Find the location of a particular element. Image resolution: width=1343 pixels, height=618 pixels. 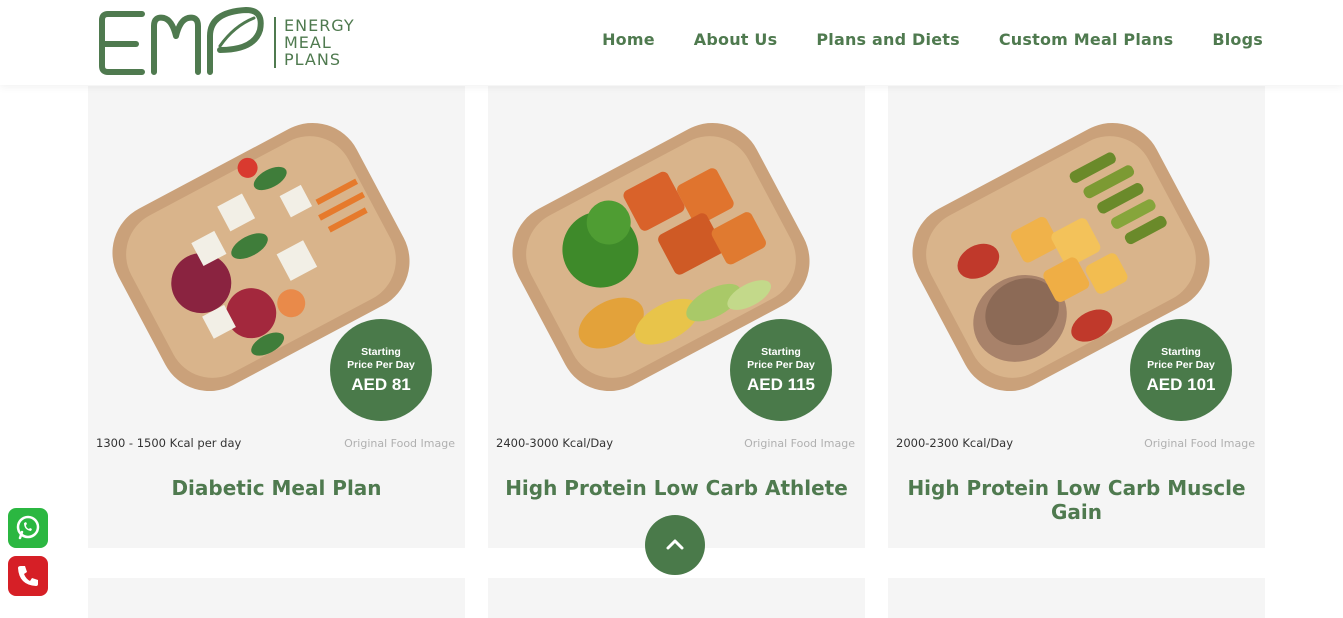

badge-price: AED 101 is located at coordinates (1181, 384).